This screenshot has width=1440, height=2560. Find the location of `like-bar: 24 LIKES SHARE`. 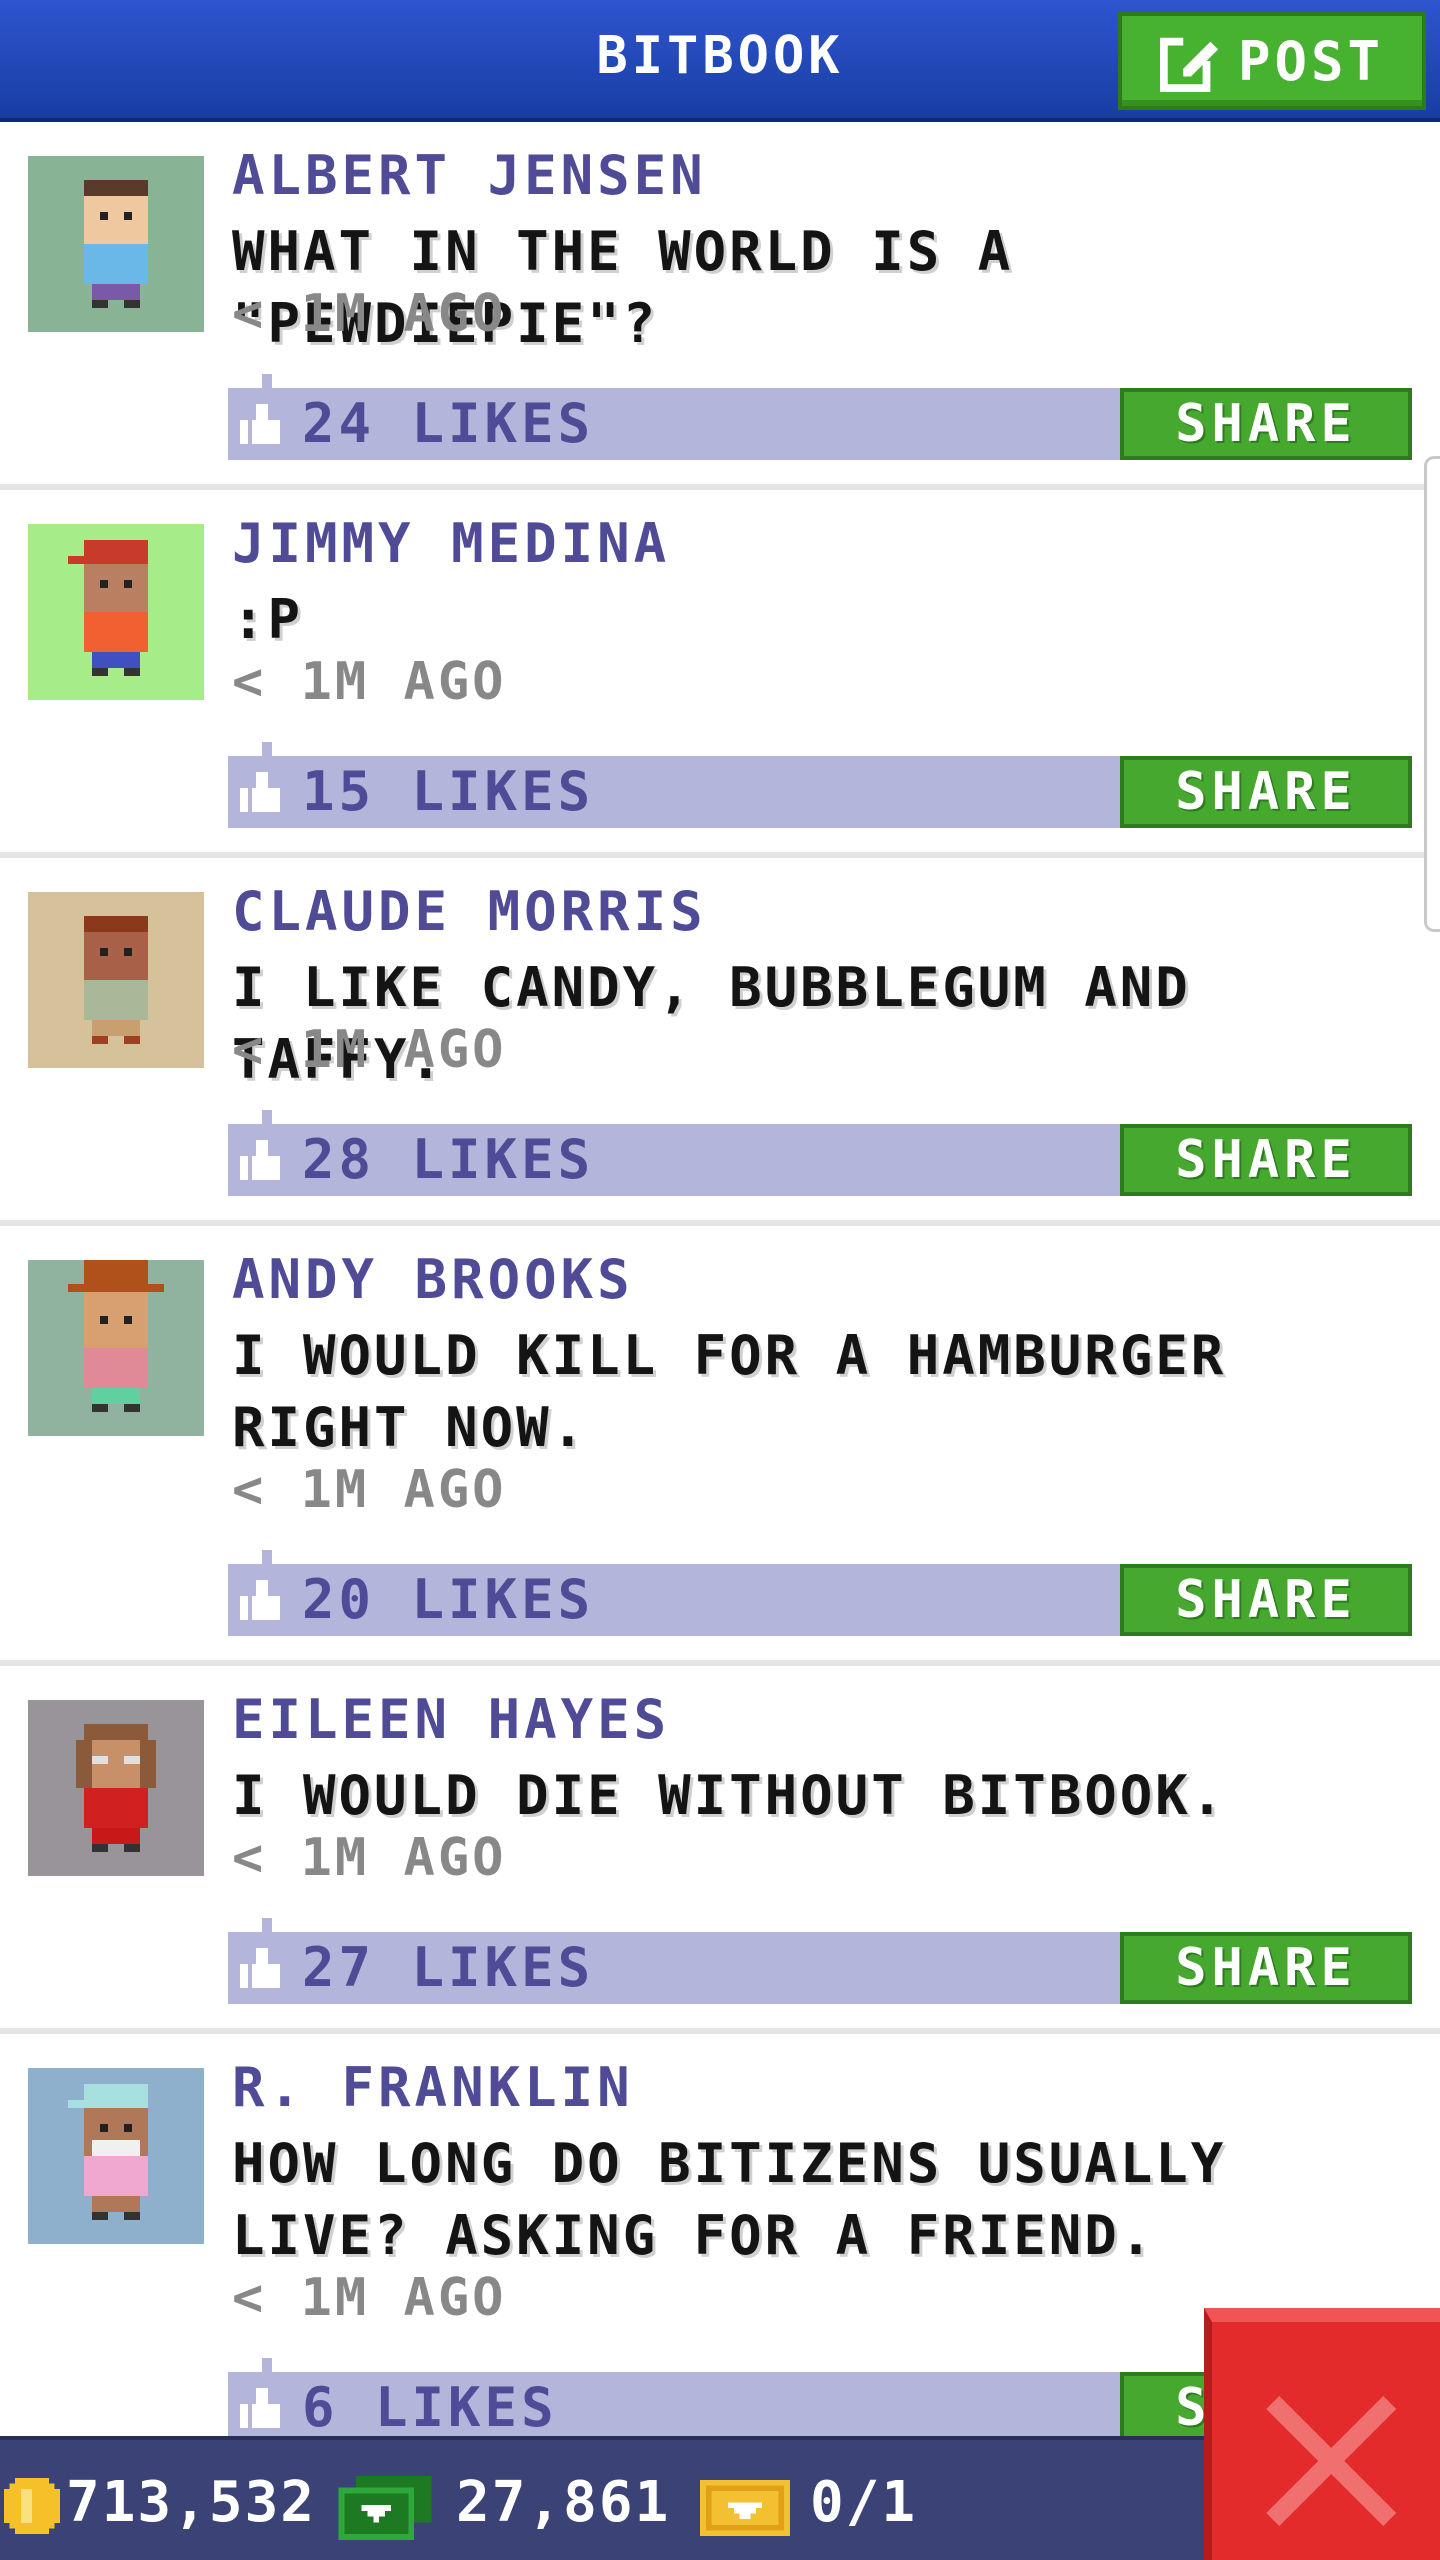

like-bar: 24 LIKES SHARE is located at coordinates (820, 417).